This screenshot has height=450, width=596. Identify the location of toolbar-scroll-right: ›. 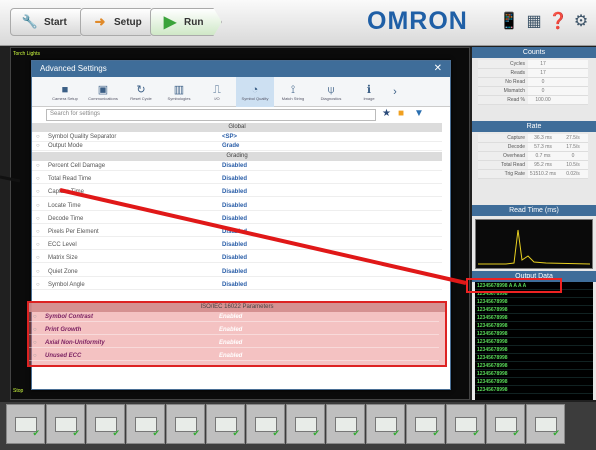
(395, 92).